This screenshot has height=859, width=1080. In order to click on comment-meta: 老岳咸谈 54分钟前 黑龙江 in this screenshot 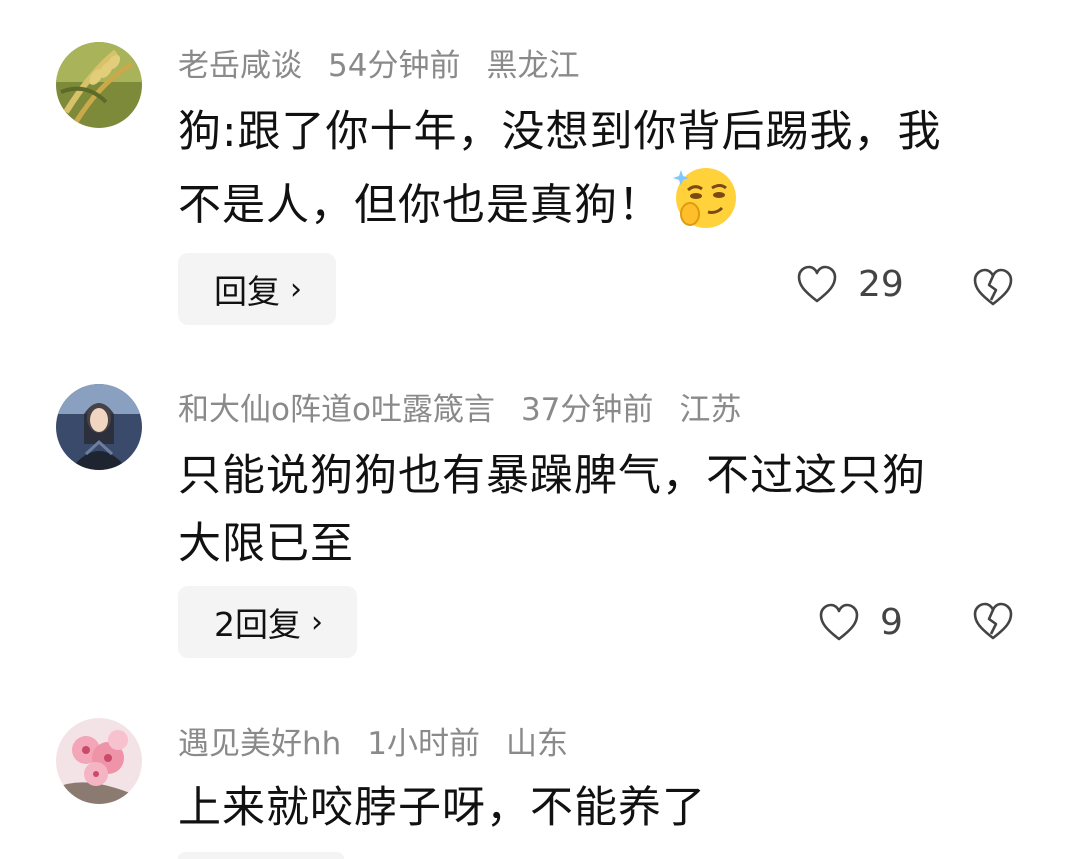, I will do `click(391, 66)`.